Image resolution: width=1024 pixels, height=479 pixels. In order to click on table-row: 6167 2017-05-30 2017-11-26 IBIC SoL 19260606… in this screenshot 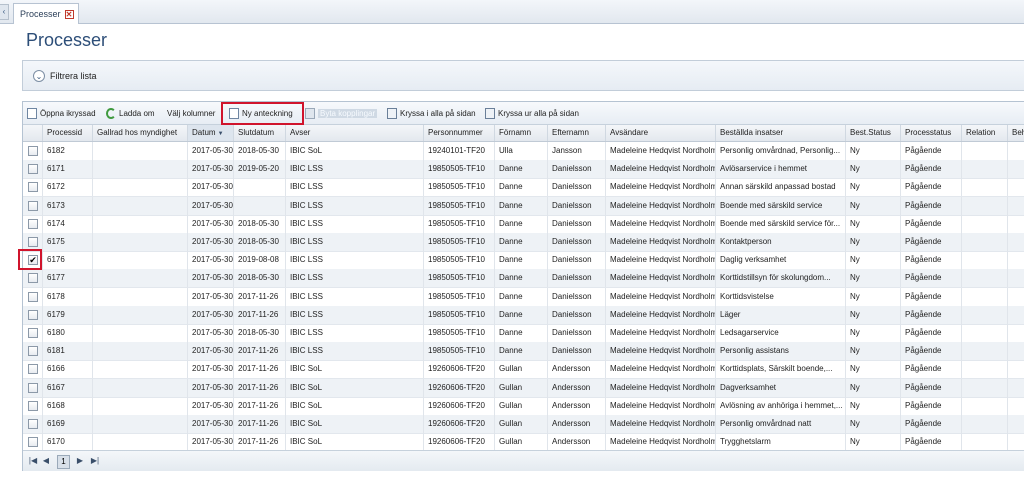, I will do `click(523, 388)`.